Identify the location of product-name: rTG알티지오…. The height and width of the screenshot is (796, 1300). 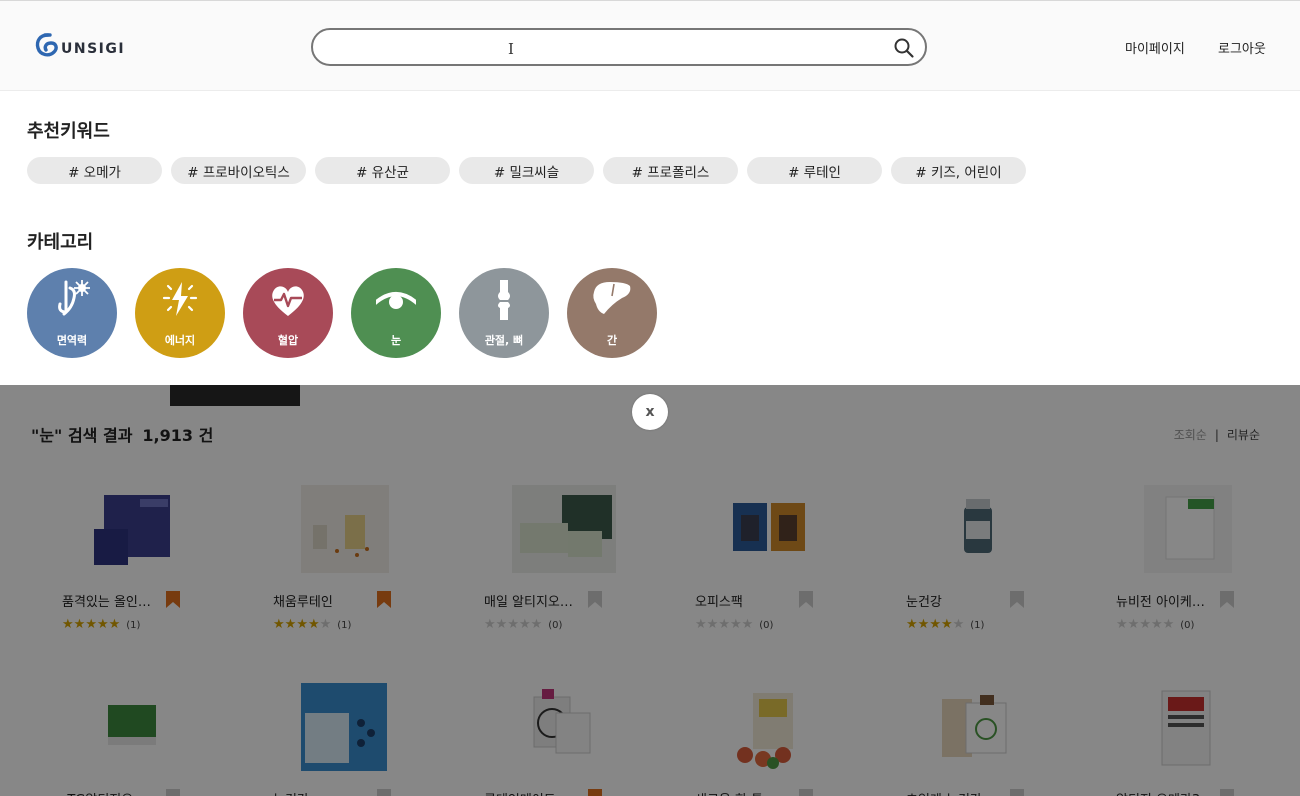
(112, 792).